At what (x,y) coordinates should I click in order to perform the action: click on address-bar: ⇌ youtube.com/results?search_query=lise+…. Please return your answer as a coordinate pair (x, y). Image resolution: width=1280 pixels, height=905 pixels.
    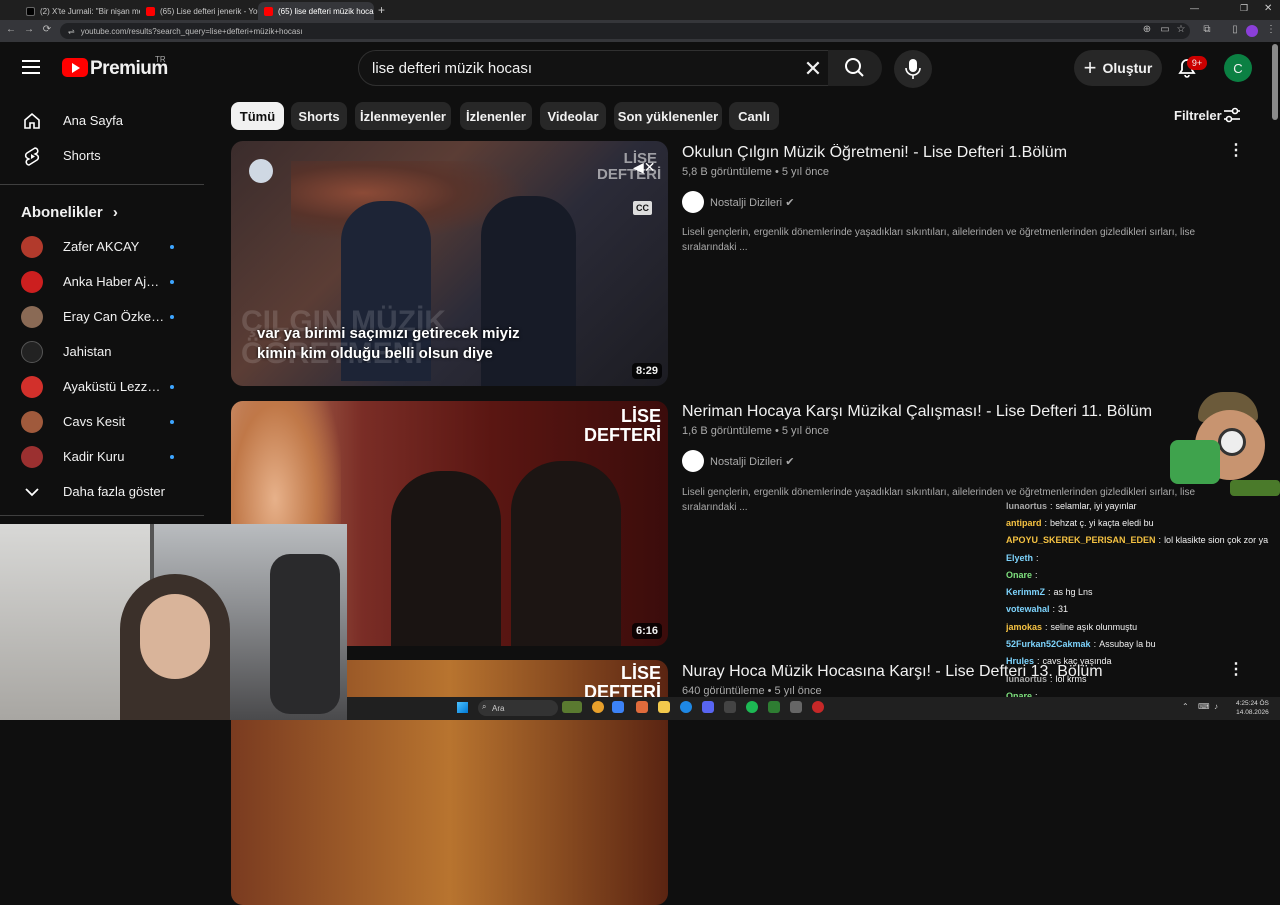
    Looking at the image, I should click on (625, 31).